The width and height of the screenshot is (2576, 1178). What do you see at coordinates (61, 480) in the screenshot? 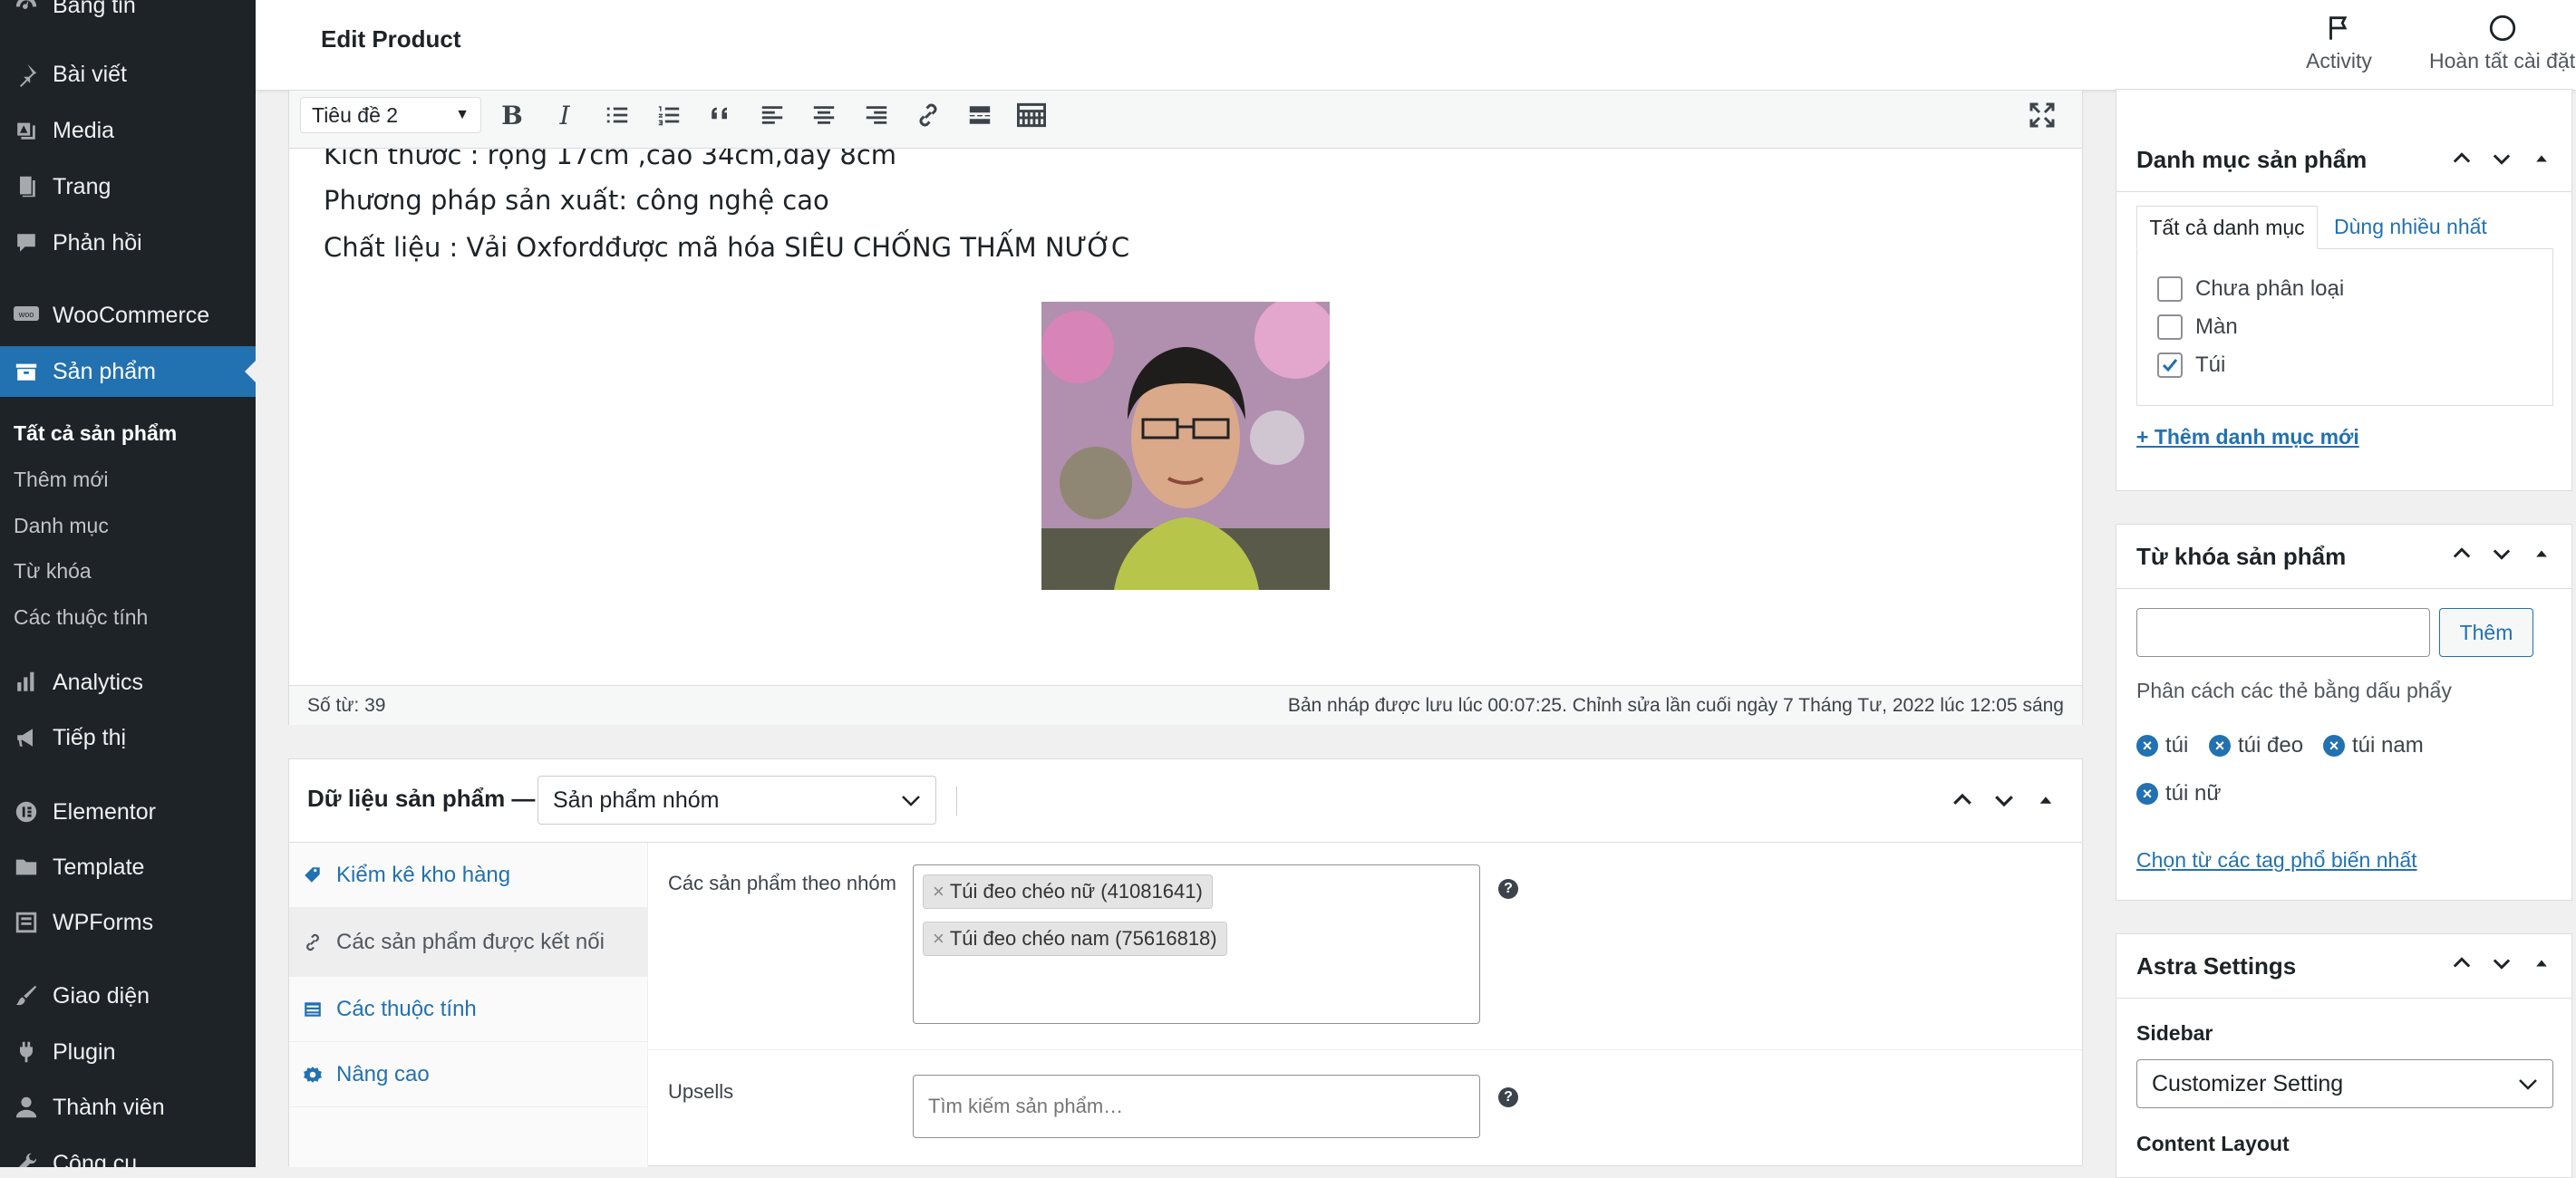
I see `submenu-add-new: Thêm mới` at bounding box center [61, 480].